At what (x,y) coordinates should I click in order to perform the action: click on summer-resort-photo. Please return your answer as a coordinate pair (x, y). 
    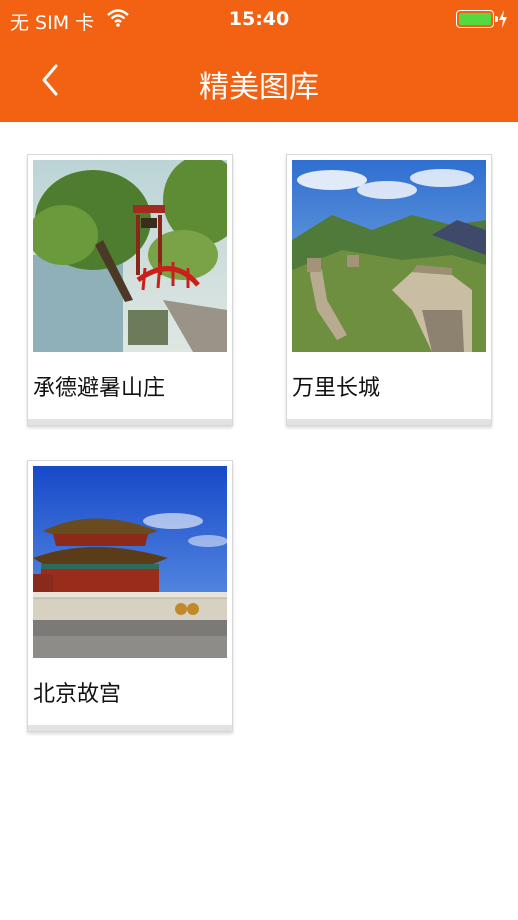
    Looking at the image, I should click on (130, 256).